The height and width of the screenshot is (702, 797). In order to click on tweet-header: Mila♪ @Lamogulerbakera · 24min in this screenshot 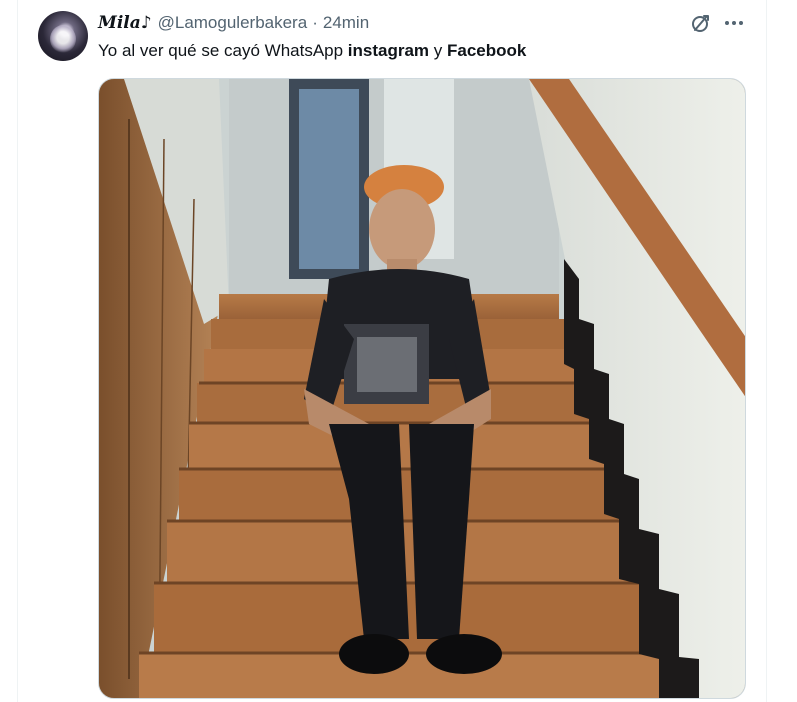, I will do `click(233, 23)`.